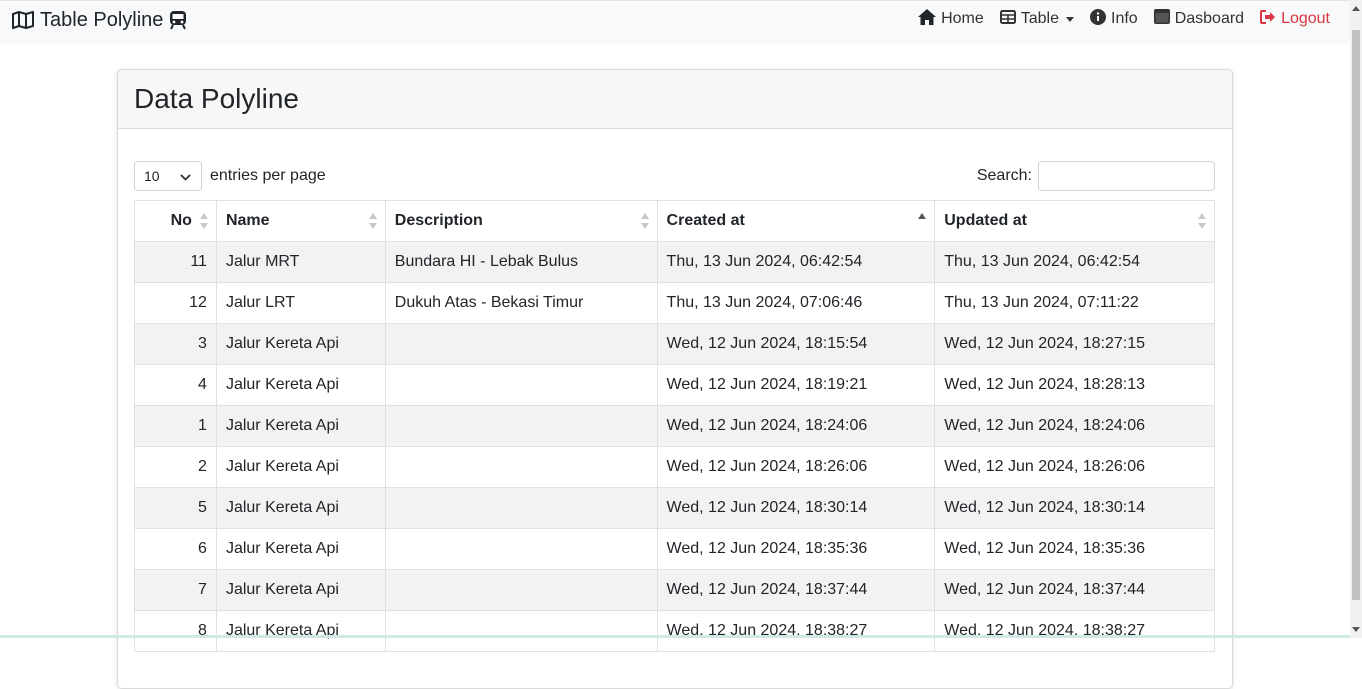 This screenshot has height=689, width=1362. Describe the element at coordinates (796, 508) in the screenshot. I see `cell-created-at: Wed, 12 Jun 2024, 18:30:14` at that location.